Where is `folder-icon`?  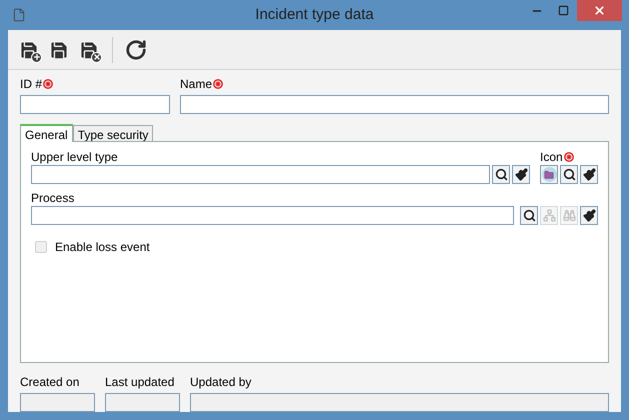
folder-icon is located at coordinates (549, 174).